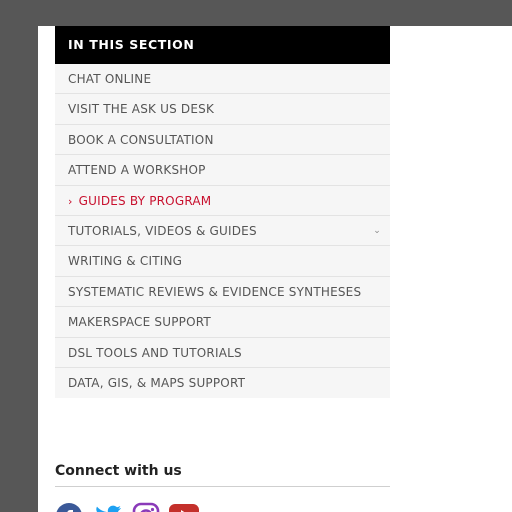 The height and width of the screenshot is (512, 512). I want to click on nav-item-data-gis-maps: DATA, GIS, & MAPS SUPPORT, so click(222, 383).